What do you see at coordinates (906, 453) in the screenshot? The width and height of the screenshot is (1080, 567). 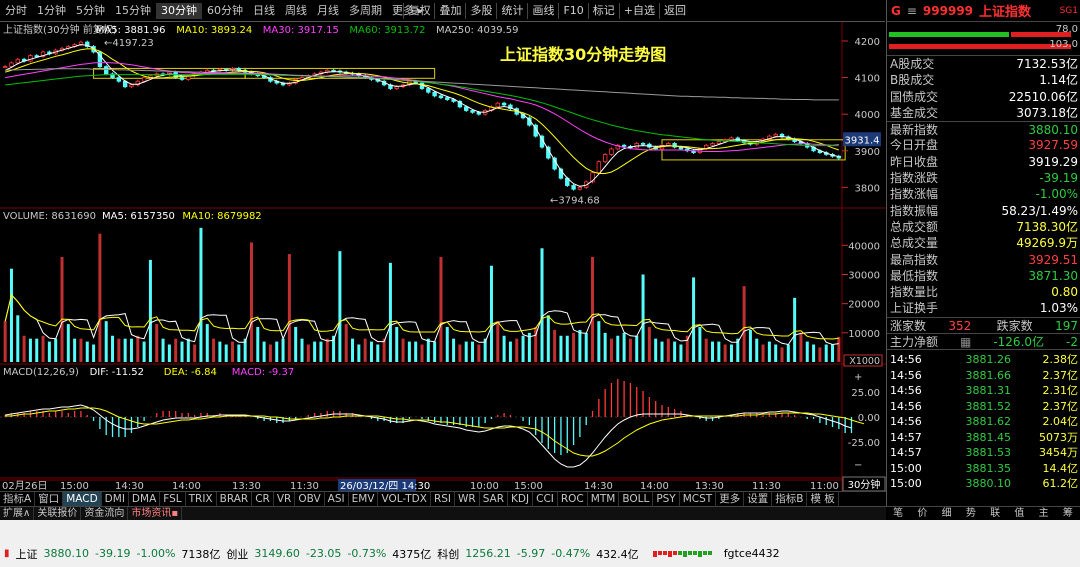 I see `trade-time: 14:57` at bounding box center [906, 453].